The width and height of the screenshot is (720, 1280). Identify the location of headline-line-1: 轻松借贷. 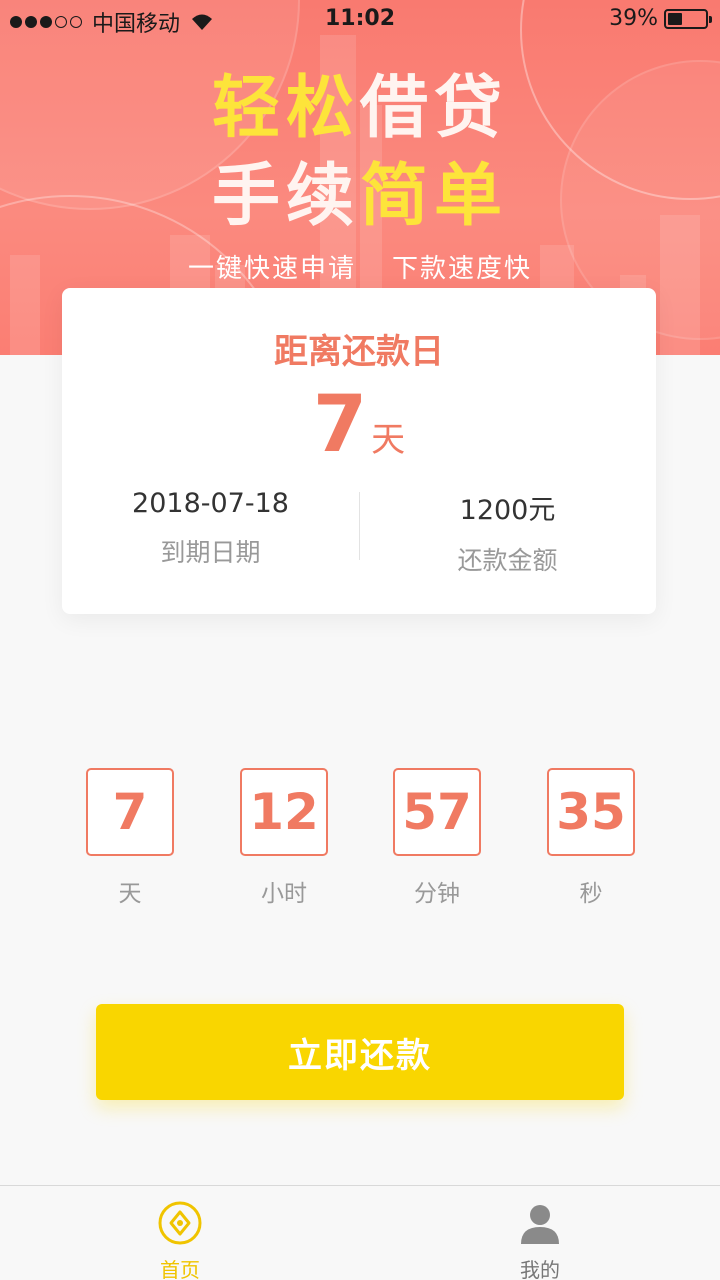
(360, 108).